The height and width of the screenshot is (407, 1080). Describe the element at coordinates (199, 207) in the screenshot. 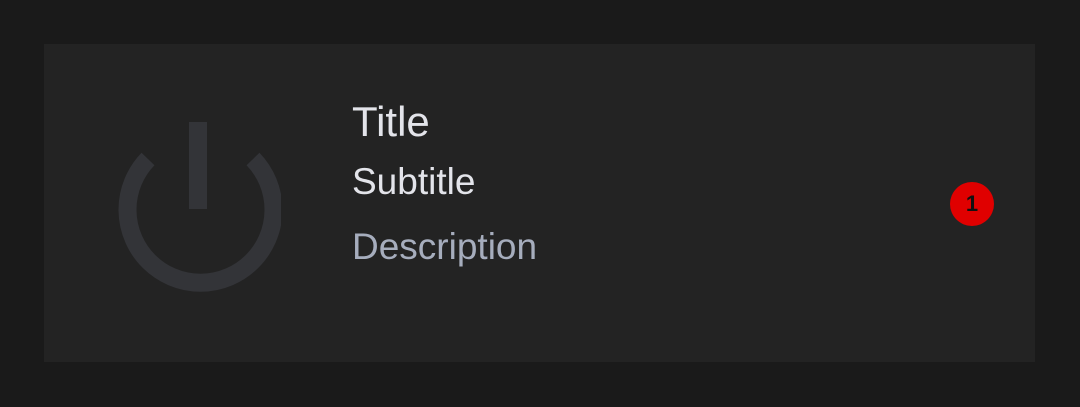

I see `power-icon` at that location.